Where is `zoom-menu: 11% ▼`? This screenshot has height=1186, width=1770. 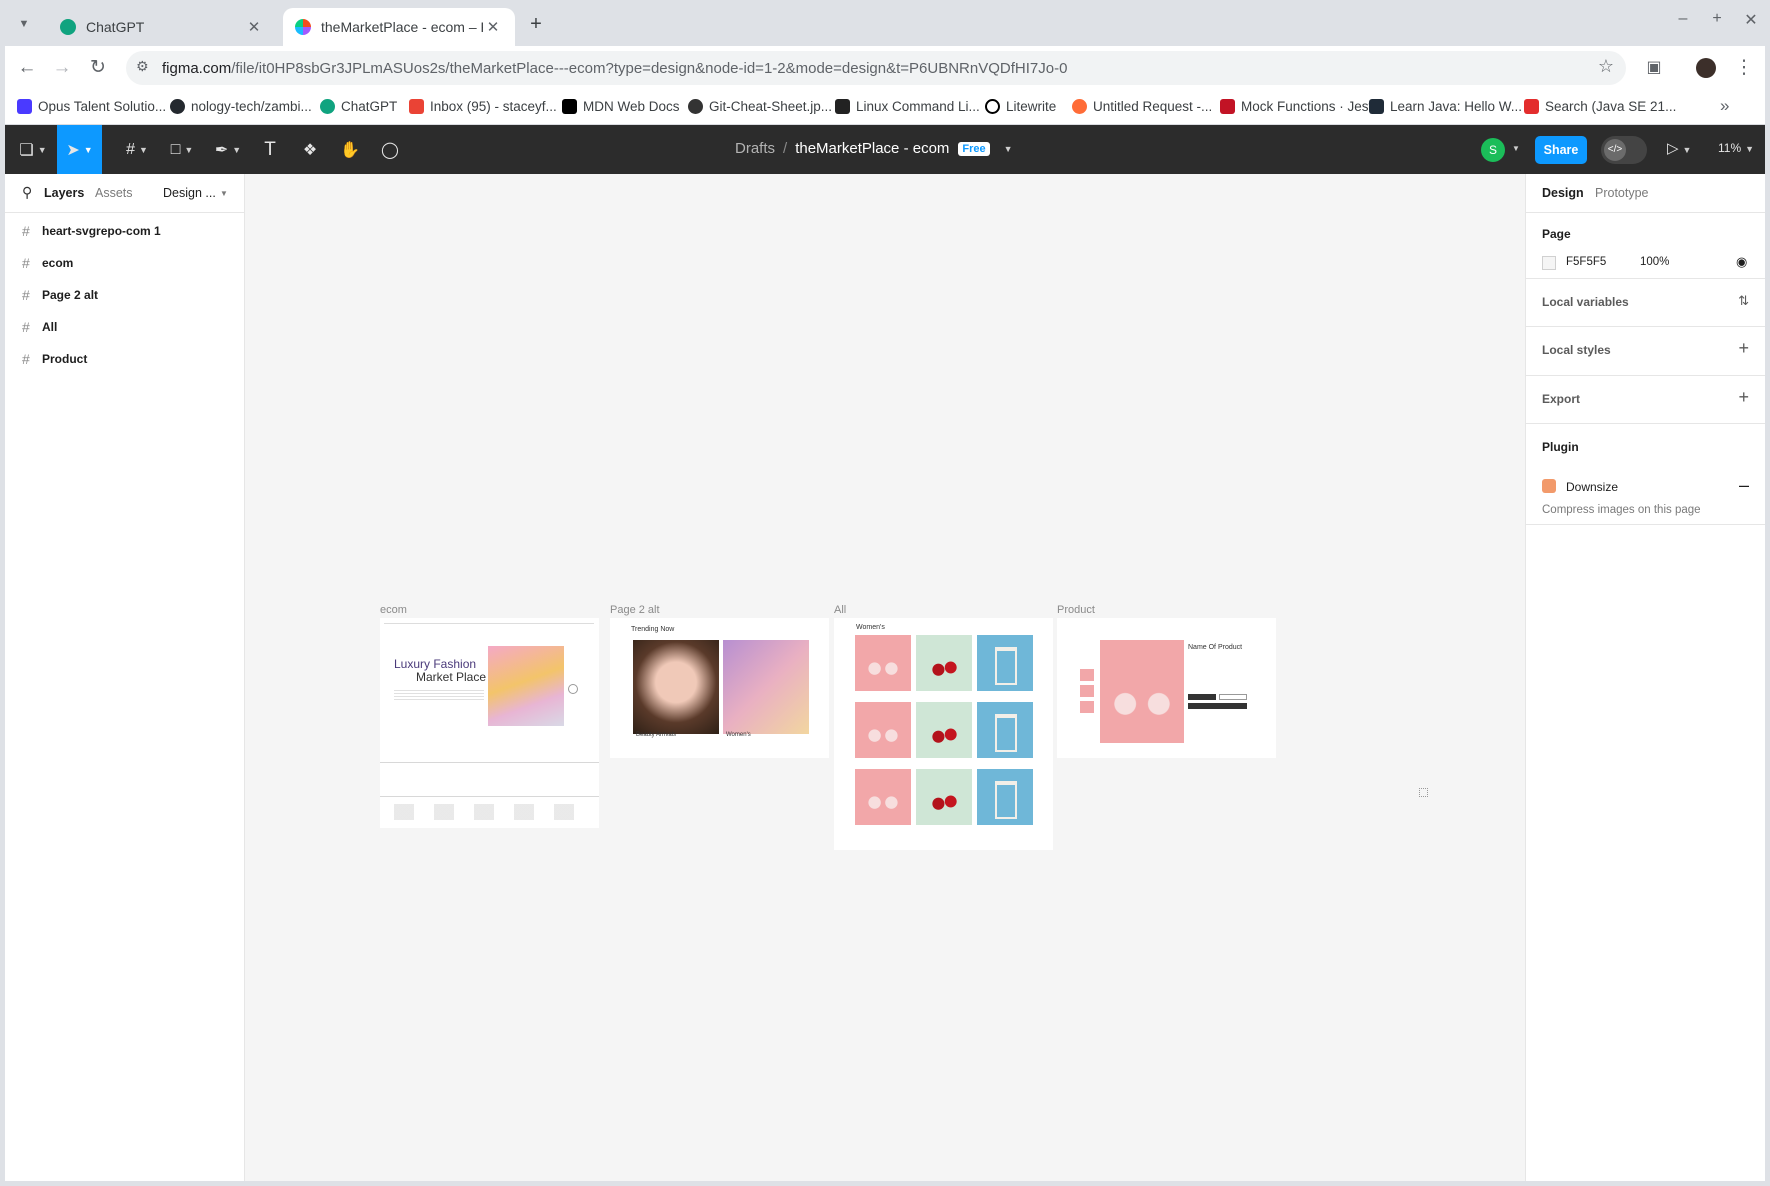
zoom-menu: 11% ▼ is located at coordinates (1736, 148).